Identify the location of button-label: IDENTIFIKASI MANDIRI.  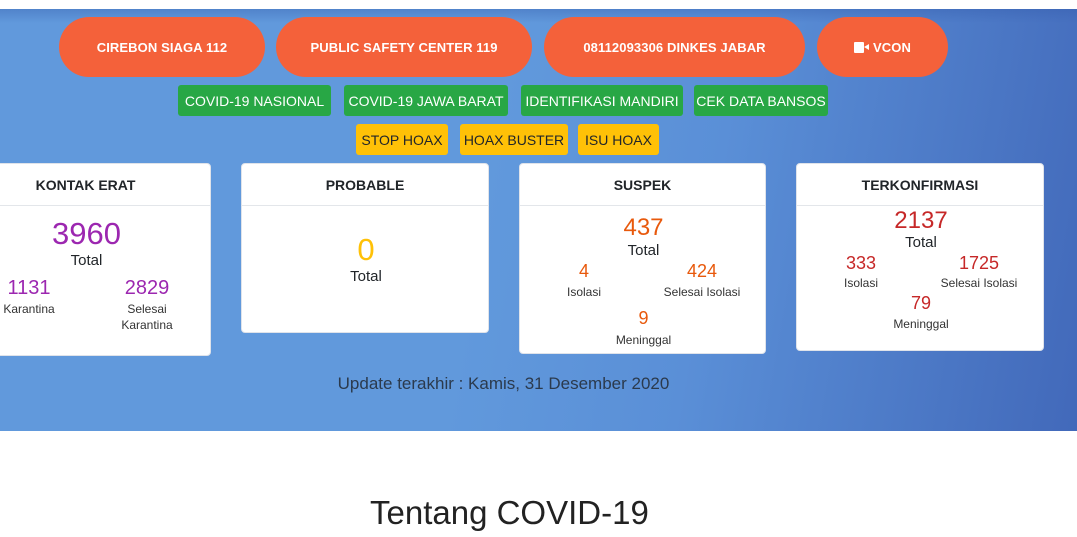
(602, 100).